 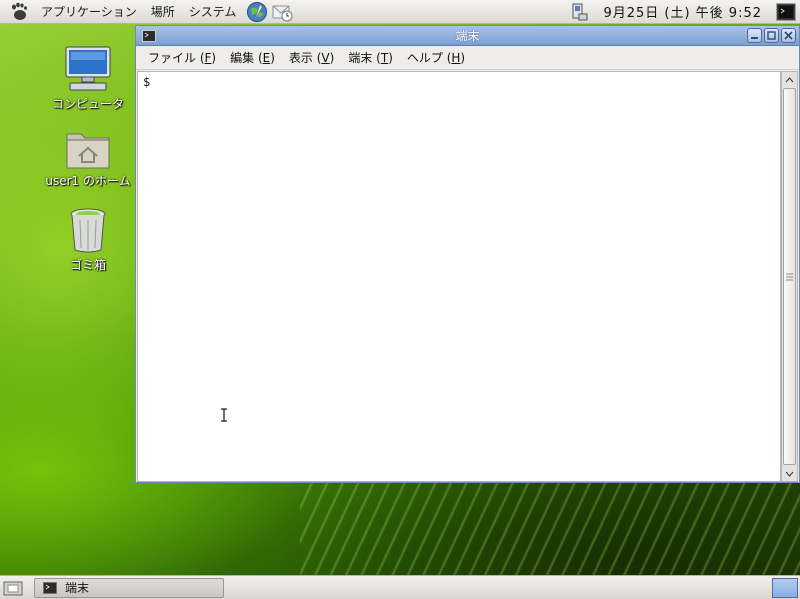 What do you see at coordinates (129, 587) in the screenshot?
I see `taskbar-button-terminal: 端末` at bounding box center [129, 587].